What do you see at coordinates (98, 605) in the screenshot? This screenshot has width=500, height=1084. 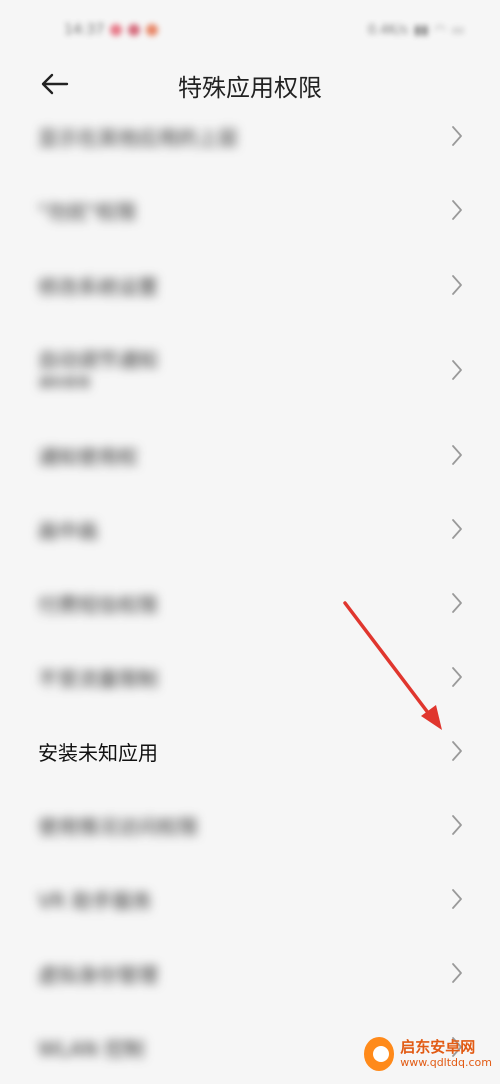 I see `list-item-label: 付费短信权限` at bounding box center [98, 605].